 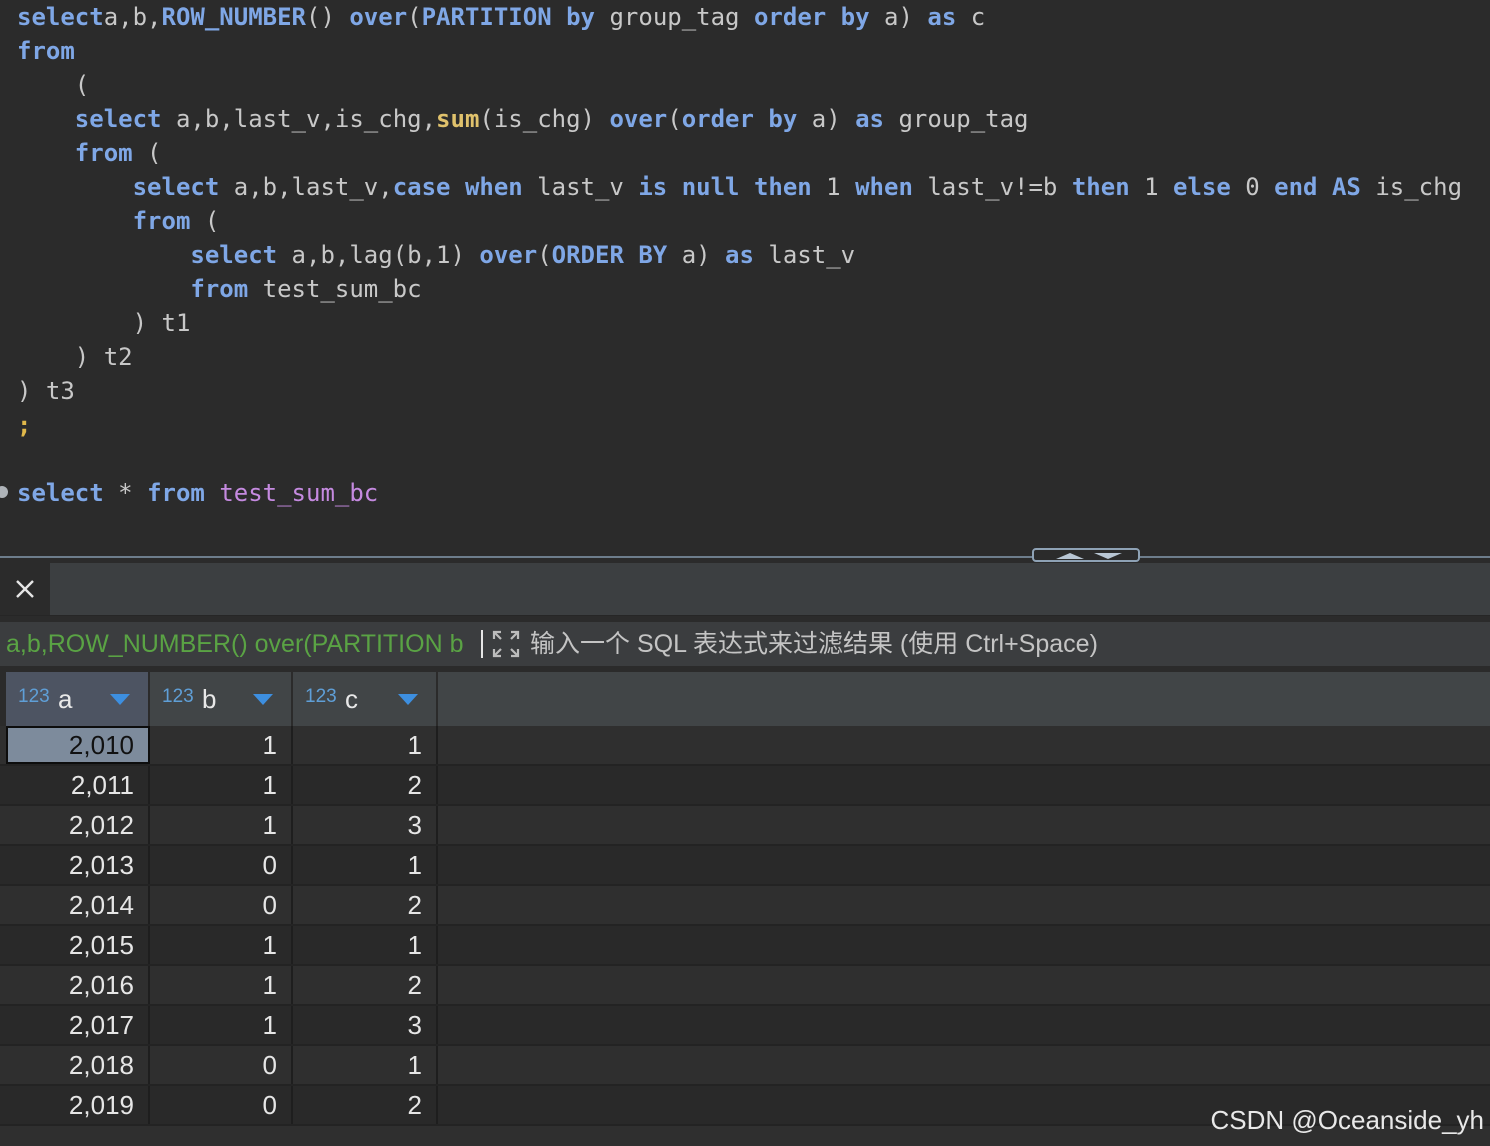 I want to click on table-cell-a: 2,014, so click(x=78, y=905).